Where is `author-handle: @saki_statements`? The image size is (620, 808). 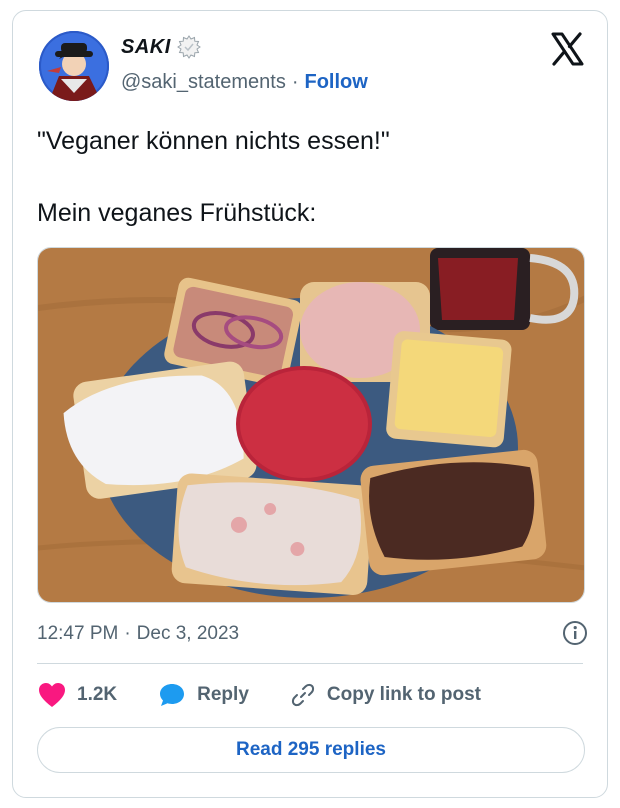 author-handle: @saki_statements is located at coordinates (203, 82).